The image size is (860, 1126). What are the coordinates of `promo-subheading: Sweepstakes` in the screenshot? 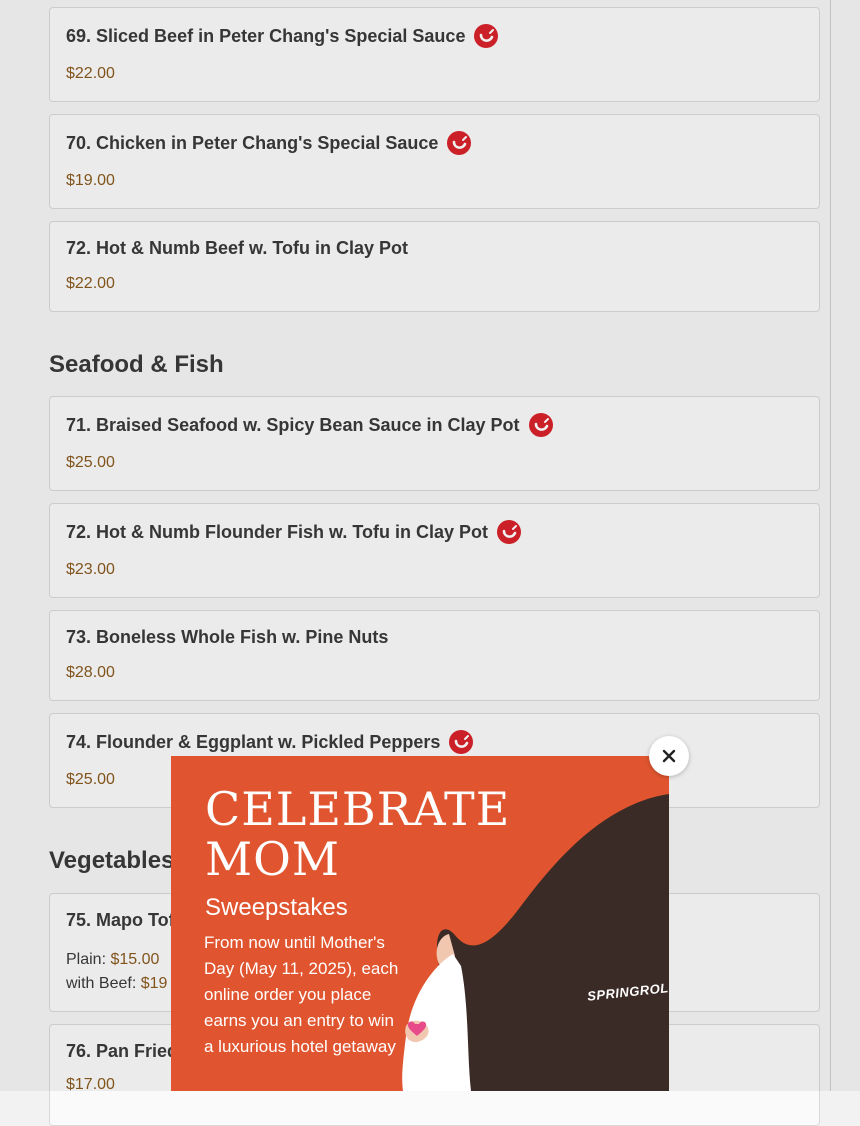 It's located at (276, 907).